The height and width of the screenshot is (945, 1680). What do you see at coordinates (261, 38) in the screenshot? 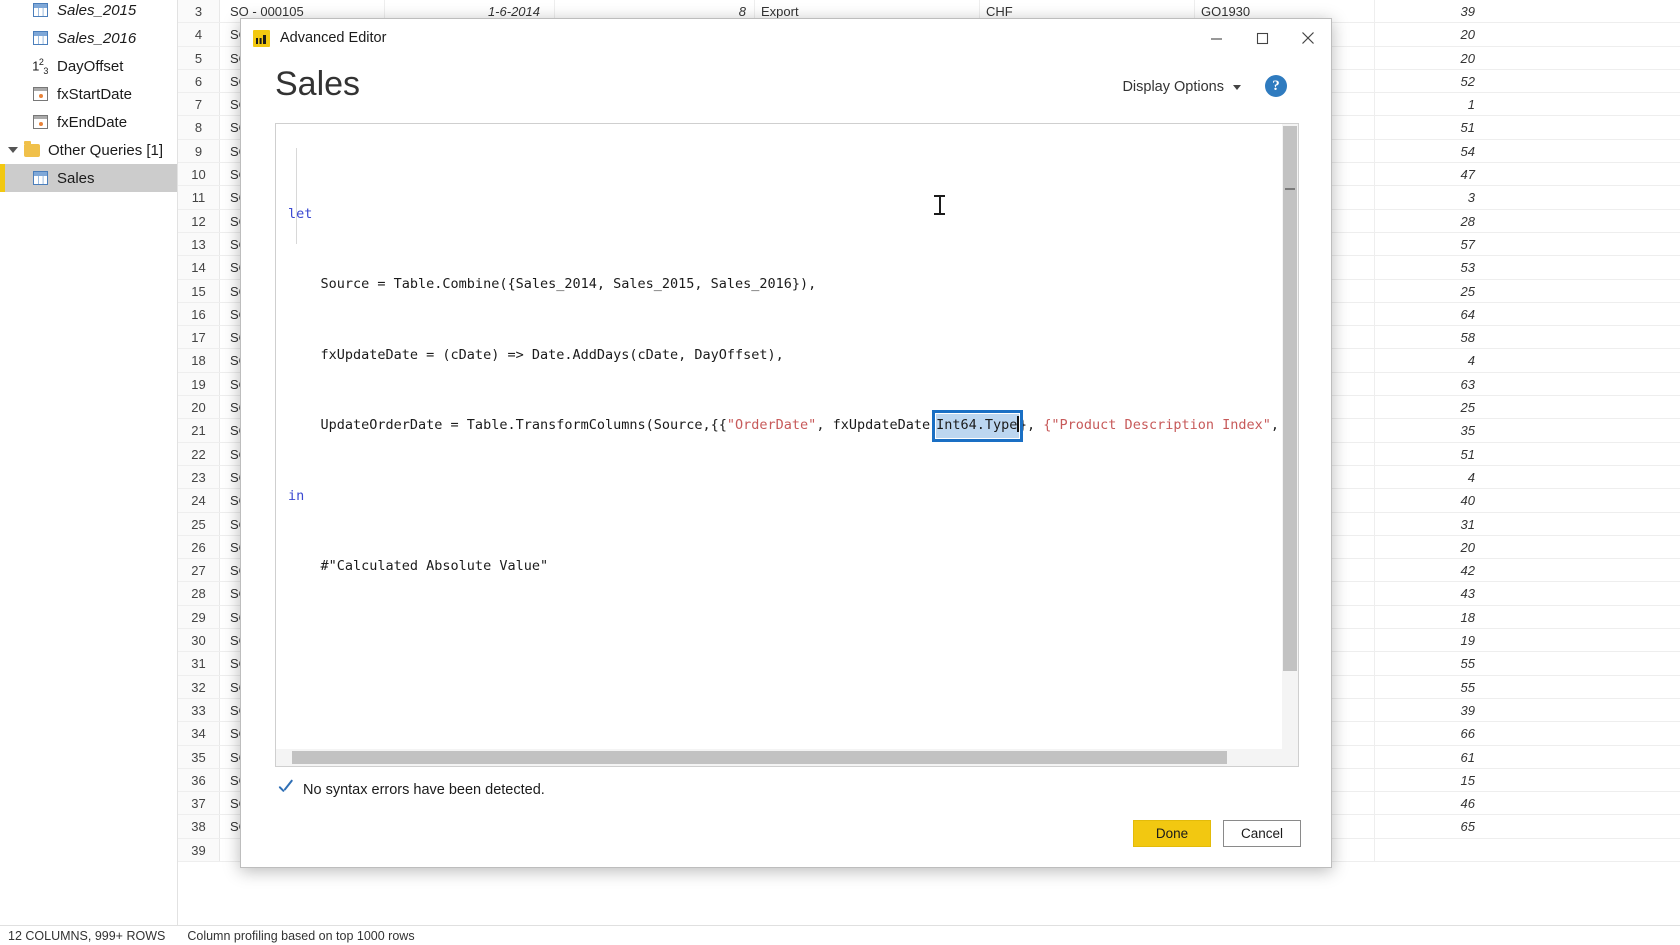
I see `power-bi-icon` at bounding box center [261, 38].